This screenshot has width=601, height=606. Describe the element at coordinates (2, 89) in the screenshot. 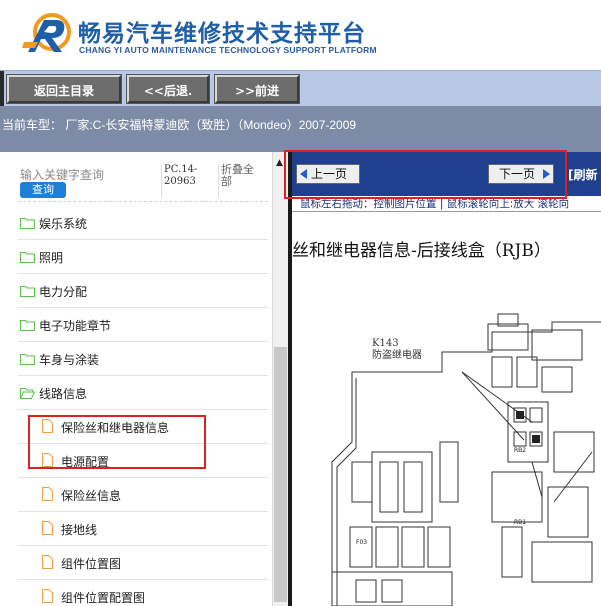

I see `nav-divider` at that location.